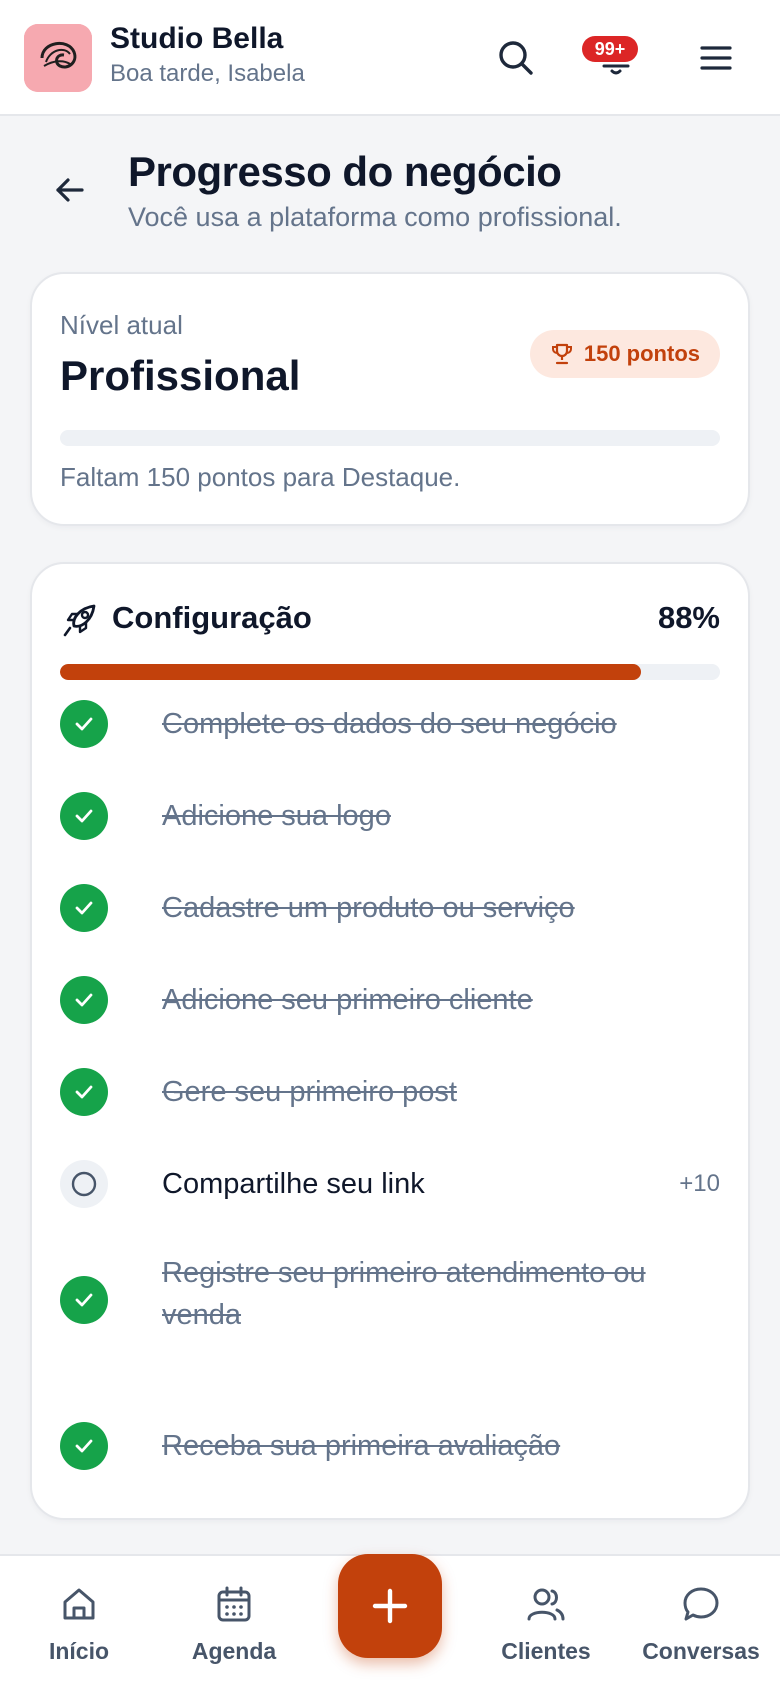  I want to click on rocket-icon, so click(79, 620).